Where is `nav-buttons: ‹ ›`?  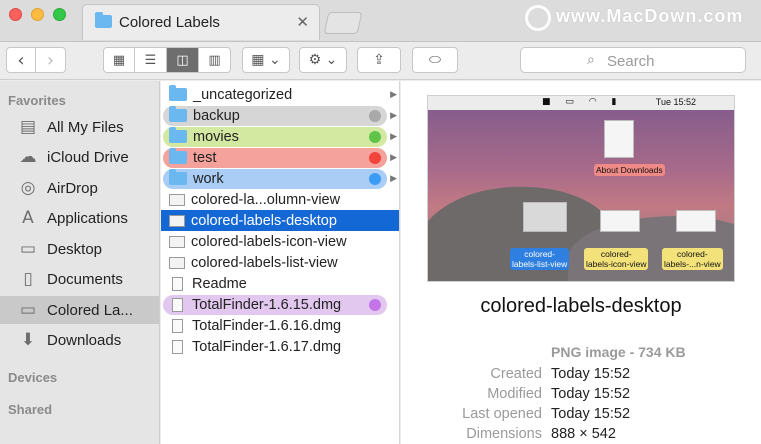 nav-buttons: ‹ › is located at coordinates (36, 60).